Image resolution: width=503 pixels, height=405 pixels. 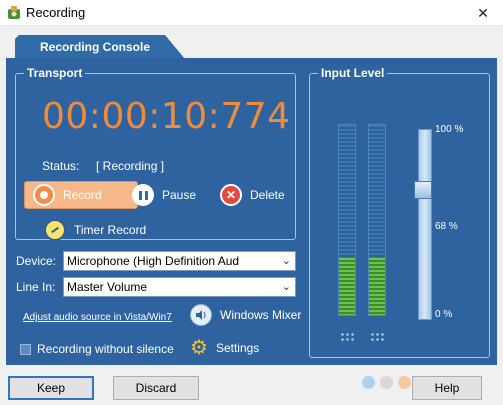 What do you see at coordinates (51, 388) in the screenshot?
I see `keep-button: Keep` at bounding box center [51, 388].